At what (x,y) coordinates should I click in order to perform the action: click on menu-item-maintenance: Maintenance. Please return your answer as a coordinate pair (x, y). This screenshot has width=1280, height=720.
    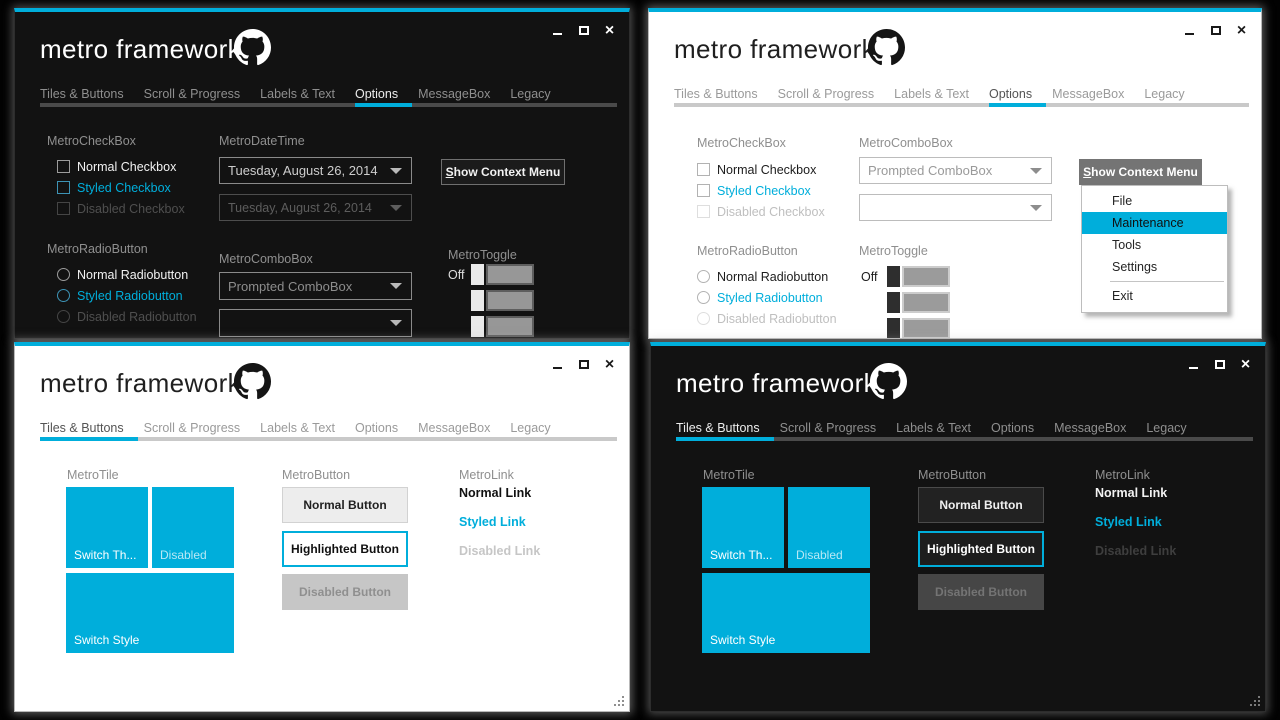
    Looking at the image, I should click on (1154, 223).